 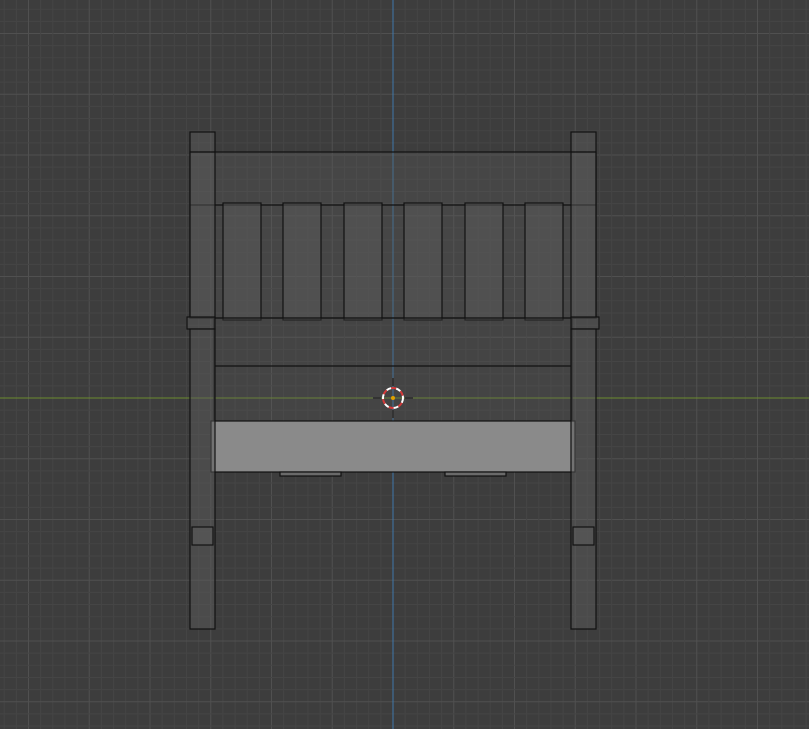 I want to click on seat-support-left, so click(x=310, y=474).